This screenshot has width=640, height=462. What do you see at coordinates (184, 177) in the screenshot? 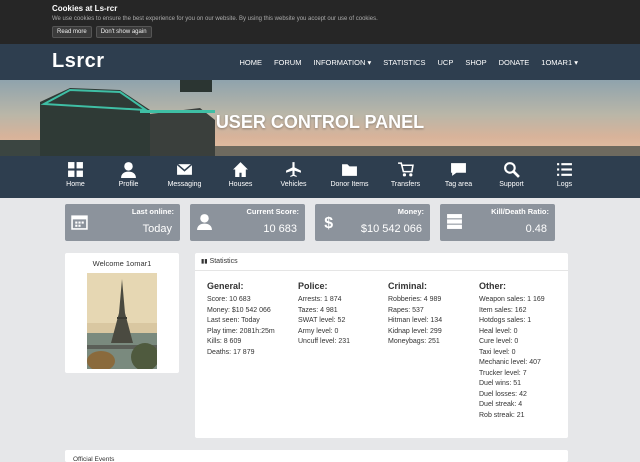
I see `ucp-nav-messaging: Messaging` at bounding box center [184, 177].